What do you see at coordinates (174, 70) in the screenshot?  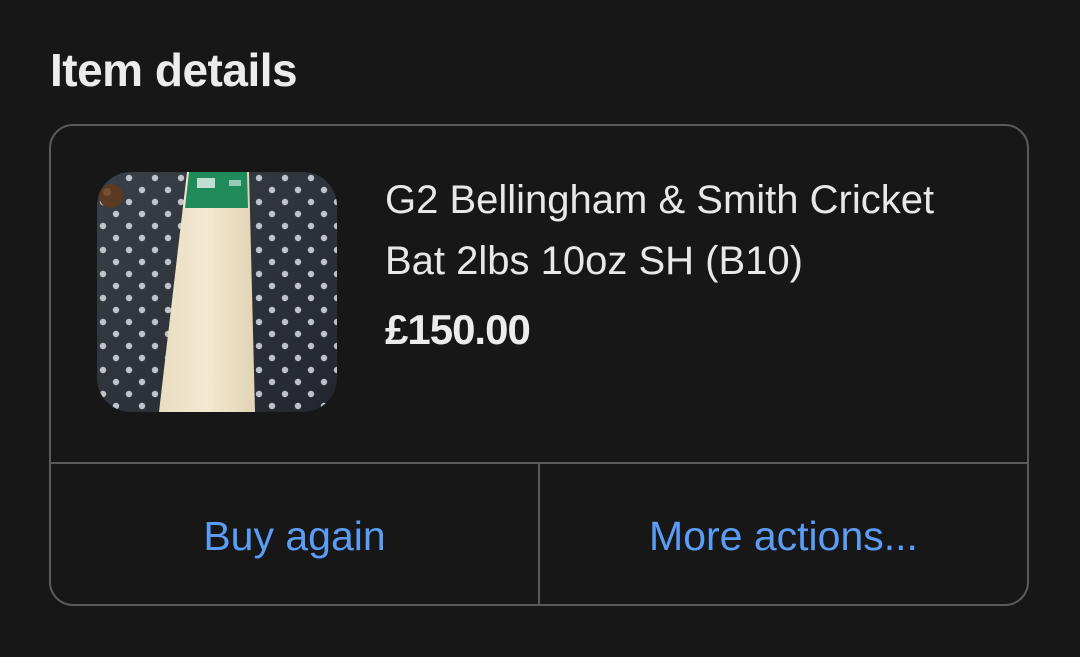 I see `section-title: Item details` at bounding box center [174, 70].